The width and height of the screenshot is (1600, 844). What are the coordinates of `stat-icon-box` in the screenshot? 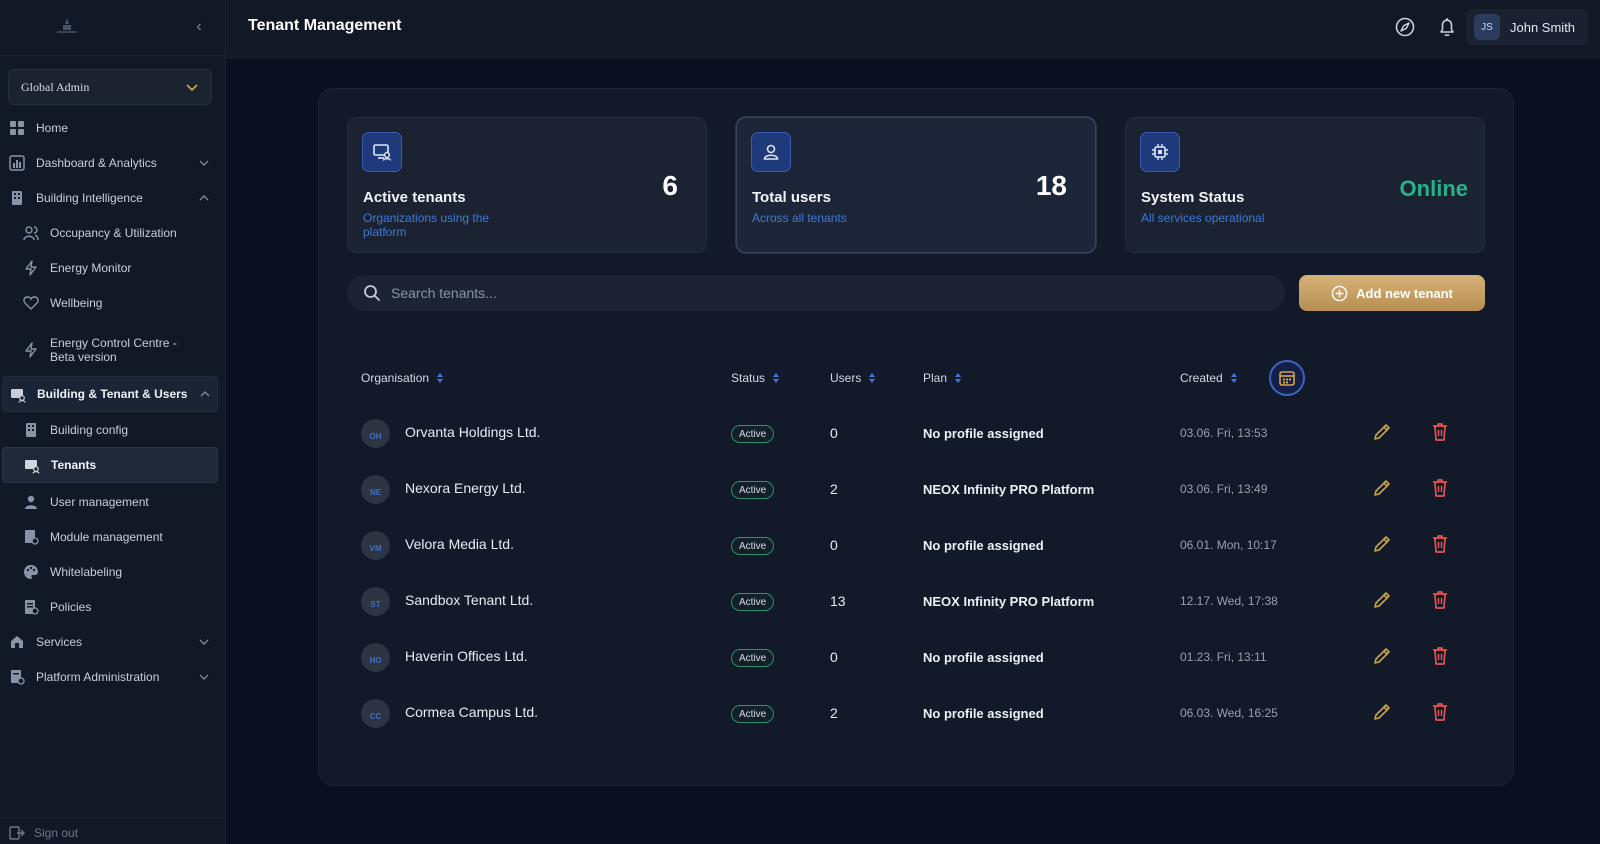 It's located at (382, 152).